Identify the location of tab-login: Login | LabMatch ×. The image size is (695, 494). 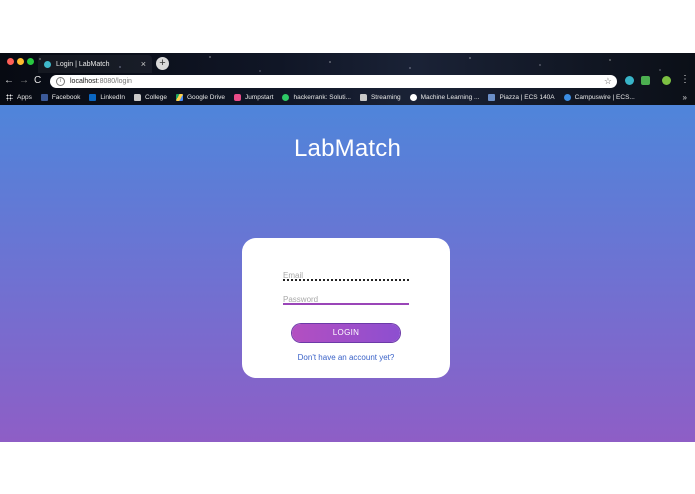
(95, 64).